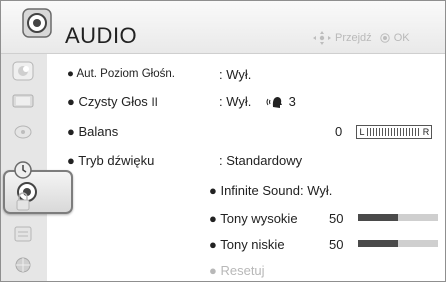  Describe the element at coordinates (322, 38) in the screenshot. I see `dpad-icon` at that location.